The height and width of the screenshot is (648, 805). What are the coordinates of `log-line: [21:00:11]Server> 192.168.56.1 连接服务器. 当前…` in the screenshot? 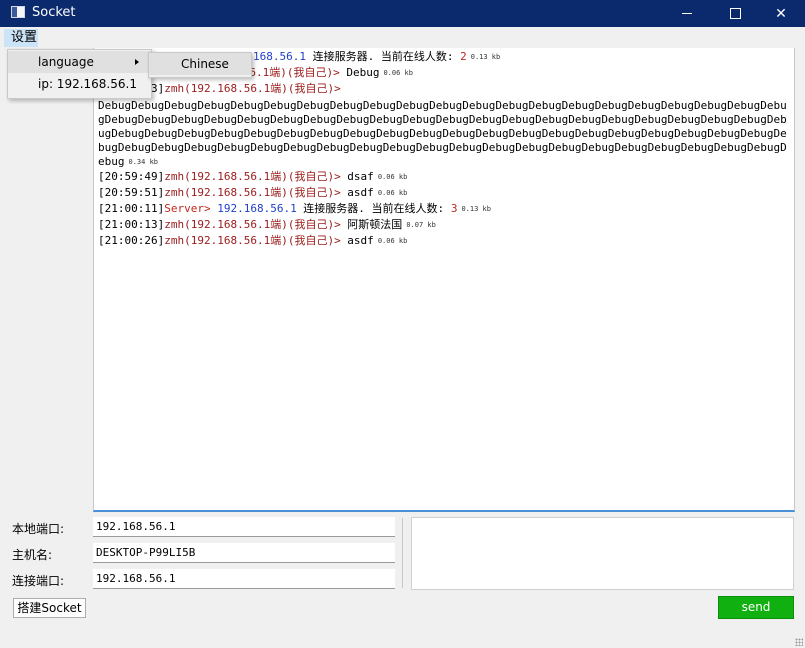 It's located at (444, 209).